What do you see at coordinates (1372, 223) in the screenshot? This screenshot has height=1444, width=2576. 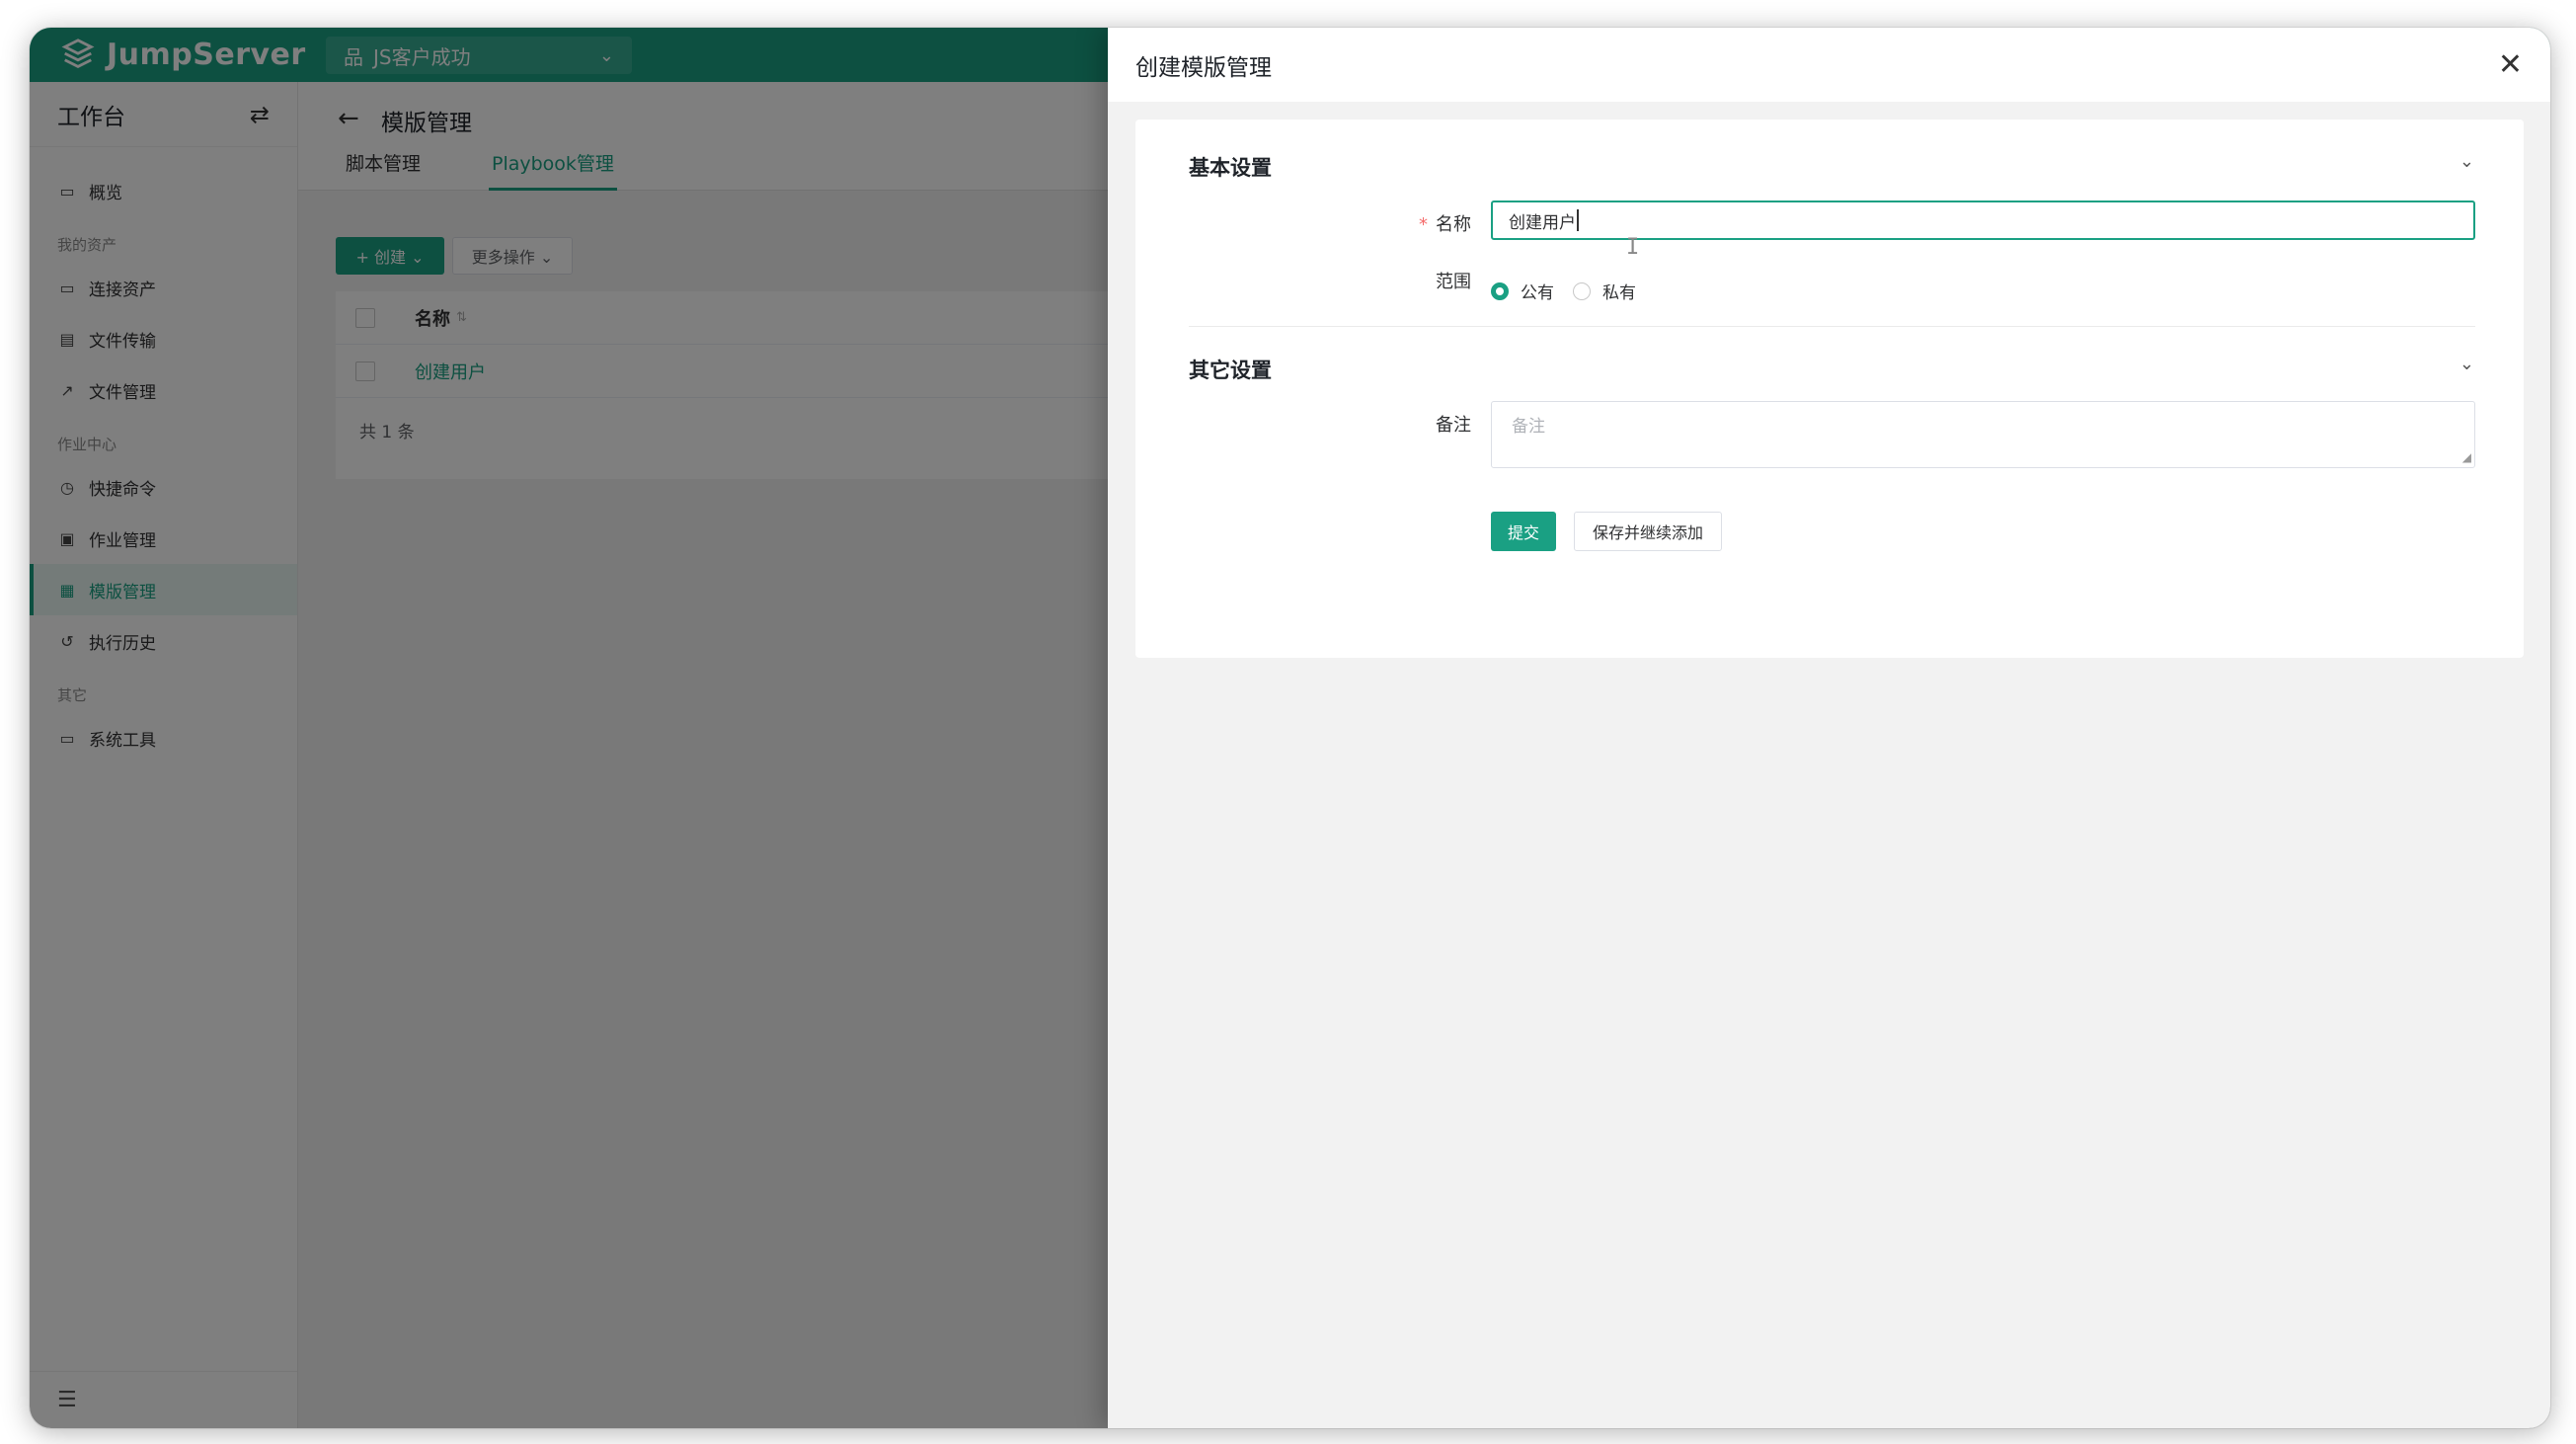 I see `name-label: * 名称` at bounding box center [1372, 223].